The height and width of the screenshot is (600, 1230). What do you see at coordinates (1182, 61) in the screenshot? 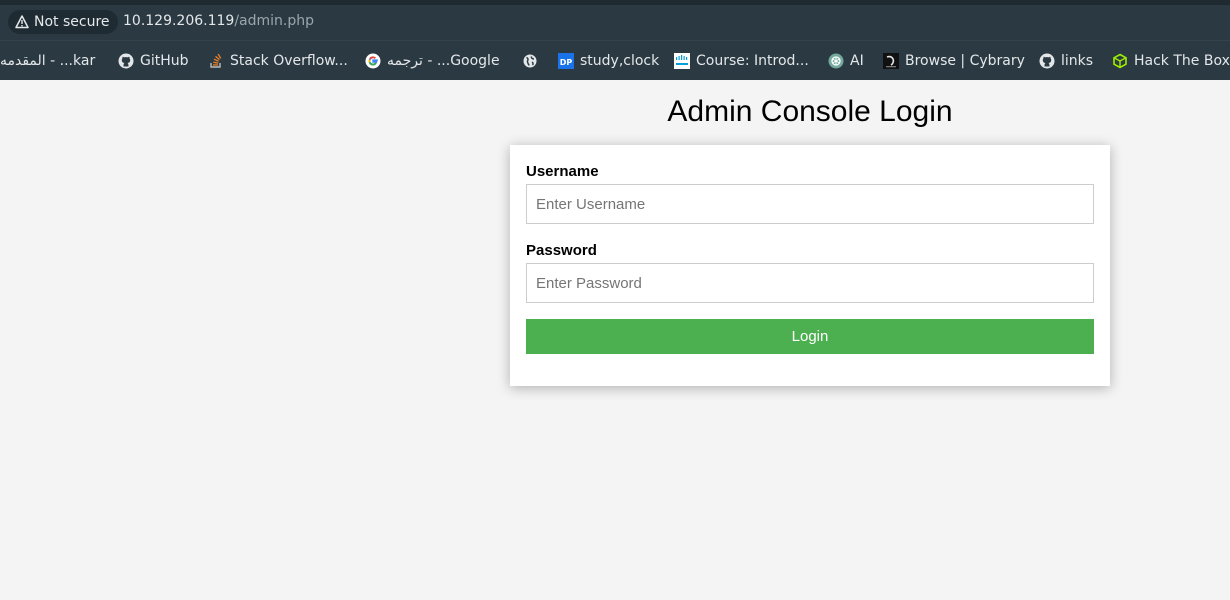
I see `bookmark-label: Hack The Box` at bounding box center [1182, 61].